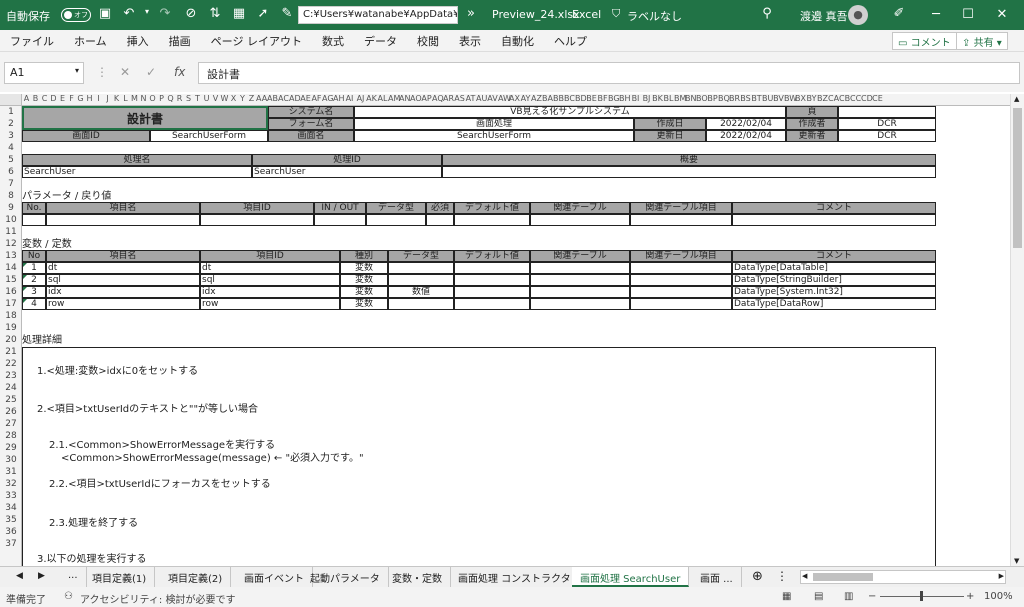  What do you see at coordinates (782, 576) in the screenshot?
I see `tab-options-icon: ⋮` at bounding box center [782, 576].